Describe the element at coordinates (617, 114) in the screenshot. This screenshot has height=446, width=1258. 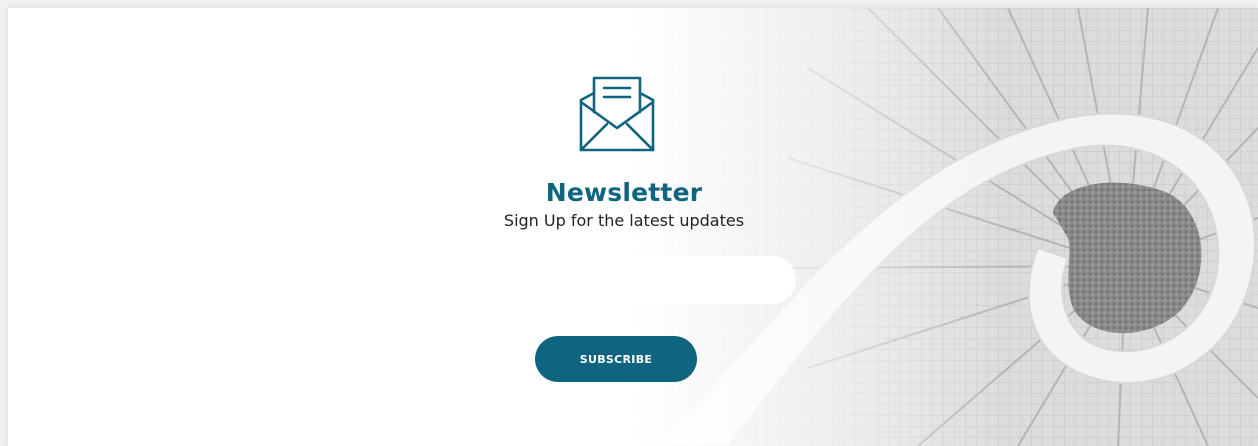
I see `envelope-letter-icon` at that location.